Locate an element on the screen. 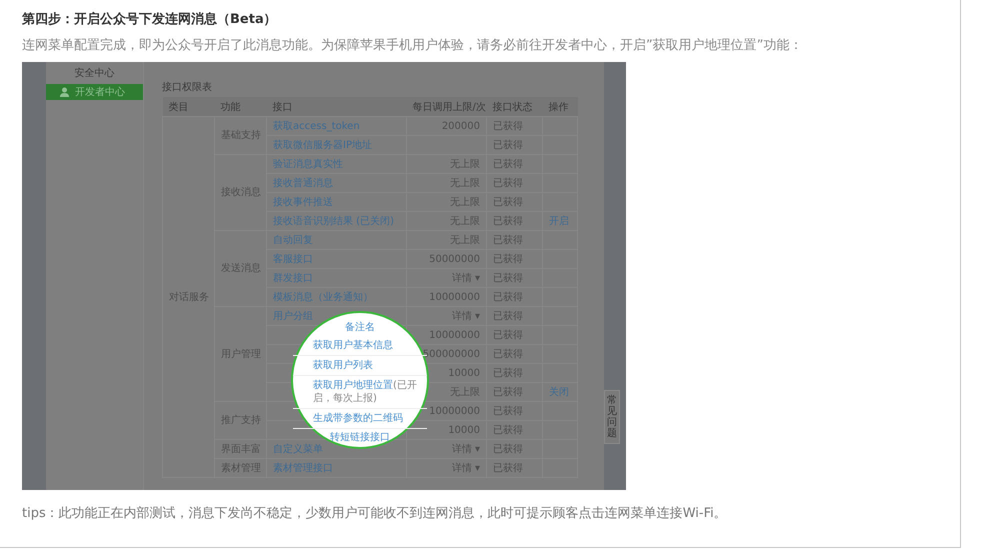 The width and height of the screenshot is (987, 557). intro-text: 连网菜单配置完成，即为公众号开启了此消息功能。为保障苹果手机用户体验，请务必前往开发者中心，开启”获取用户地理位置”功能： is located at coordinates (413, 46).